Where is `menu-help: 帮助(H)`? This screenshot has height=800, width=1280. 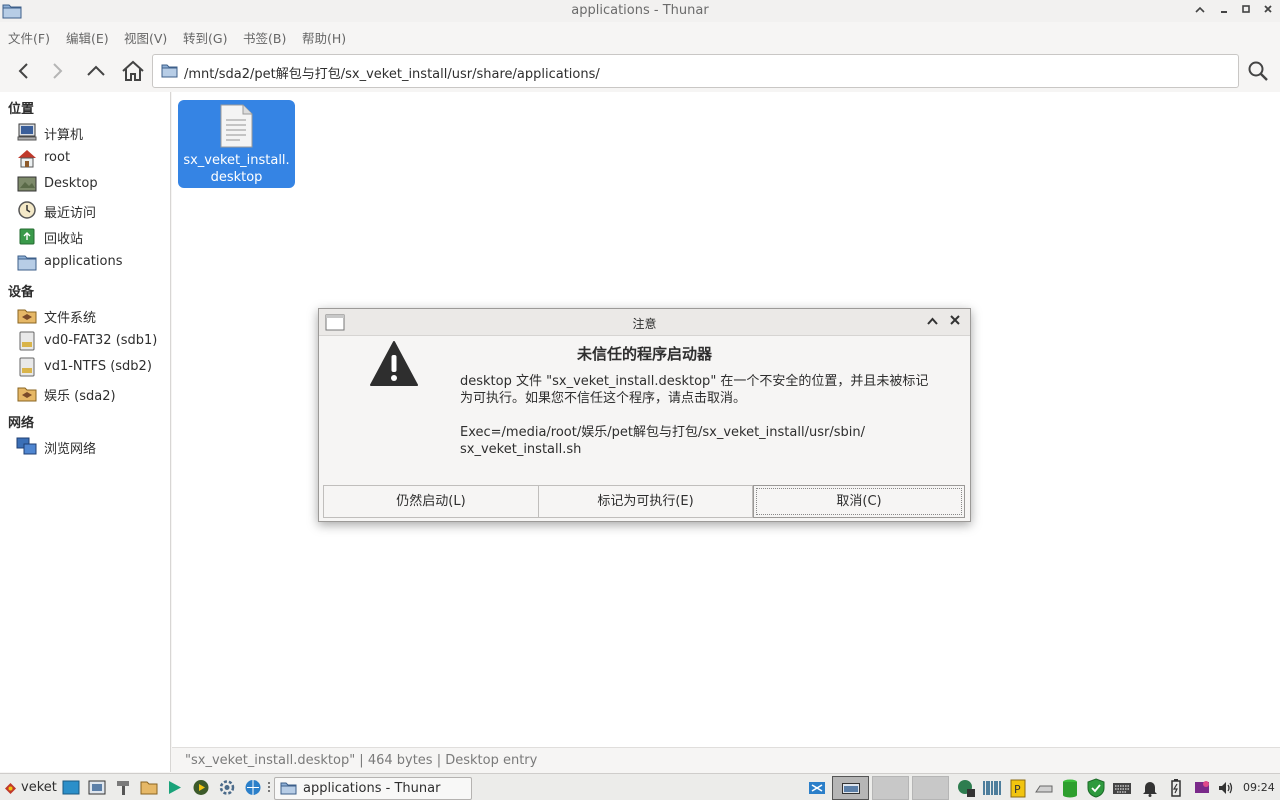
menu-help: 帮助(H) is located at coordinates (324, 37).